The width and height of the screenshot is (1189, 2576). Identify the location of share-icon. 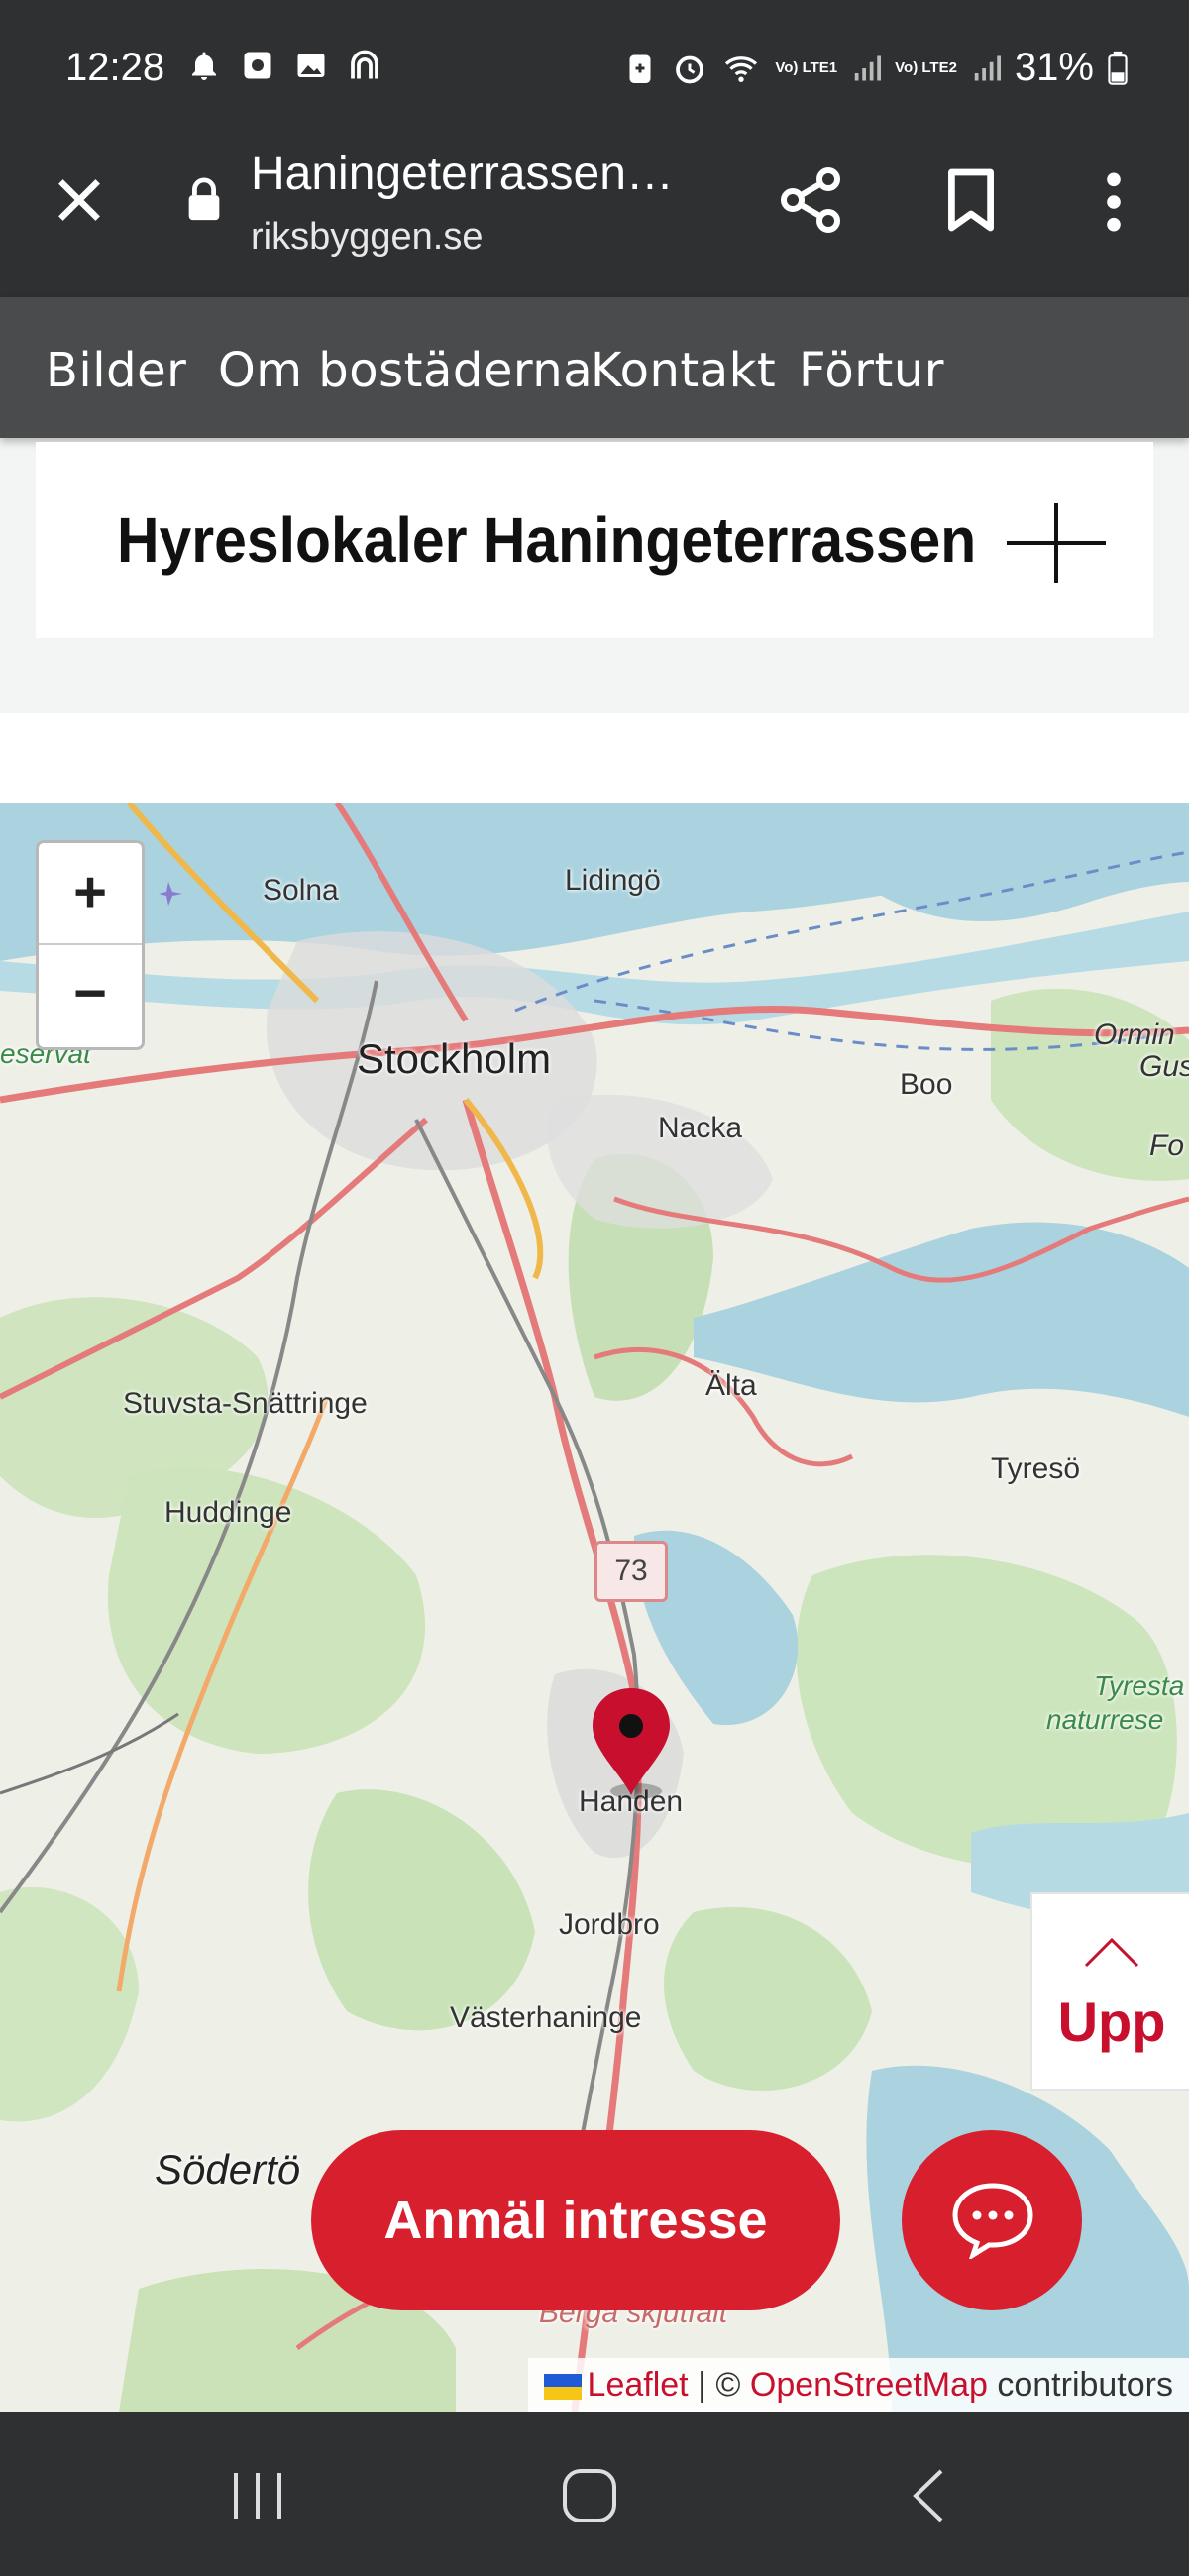
(810, 200).